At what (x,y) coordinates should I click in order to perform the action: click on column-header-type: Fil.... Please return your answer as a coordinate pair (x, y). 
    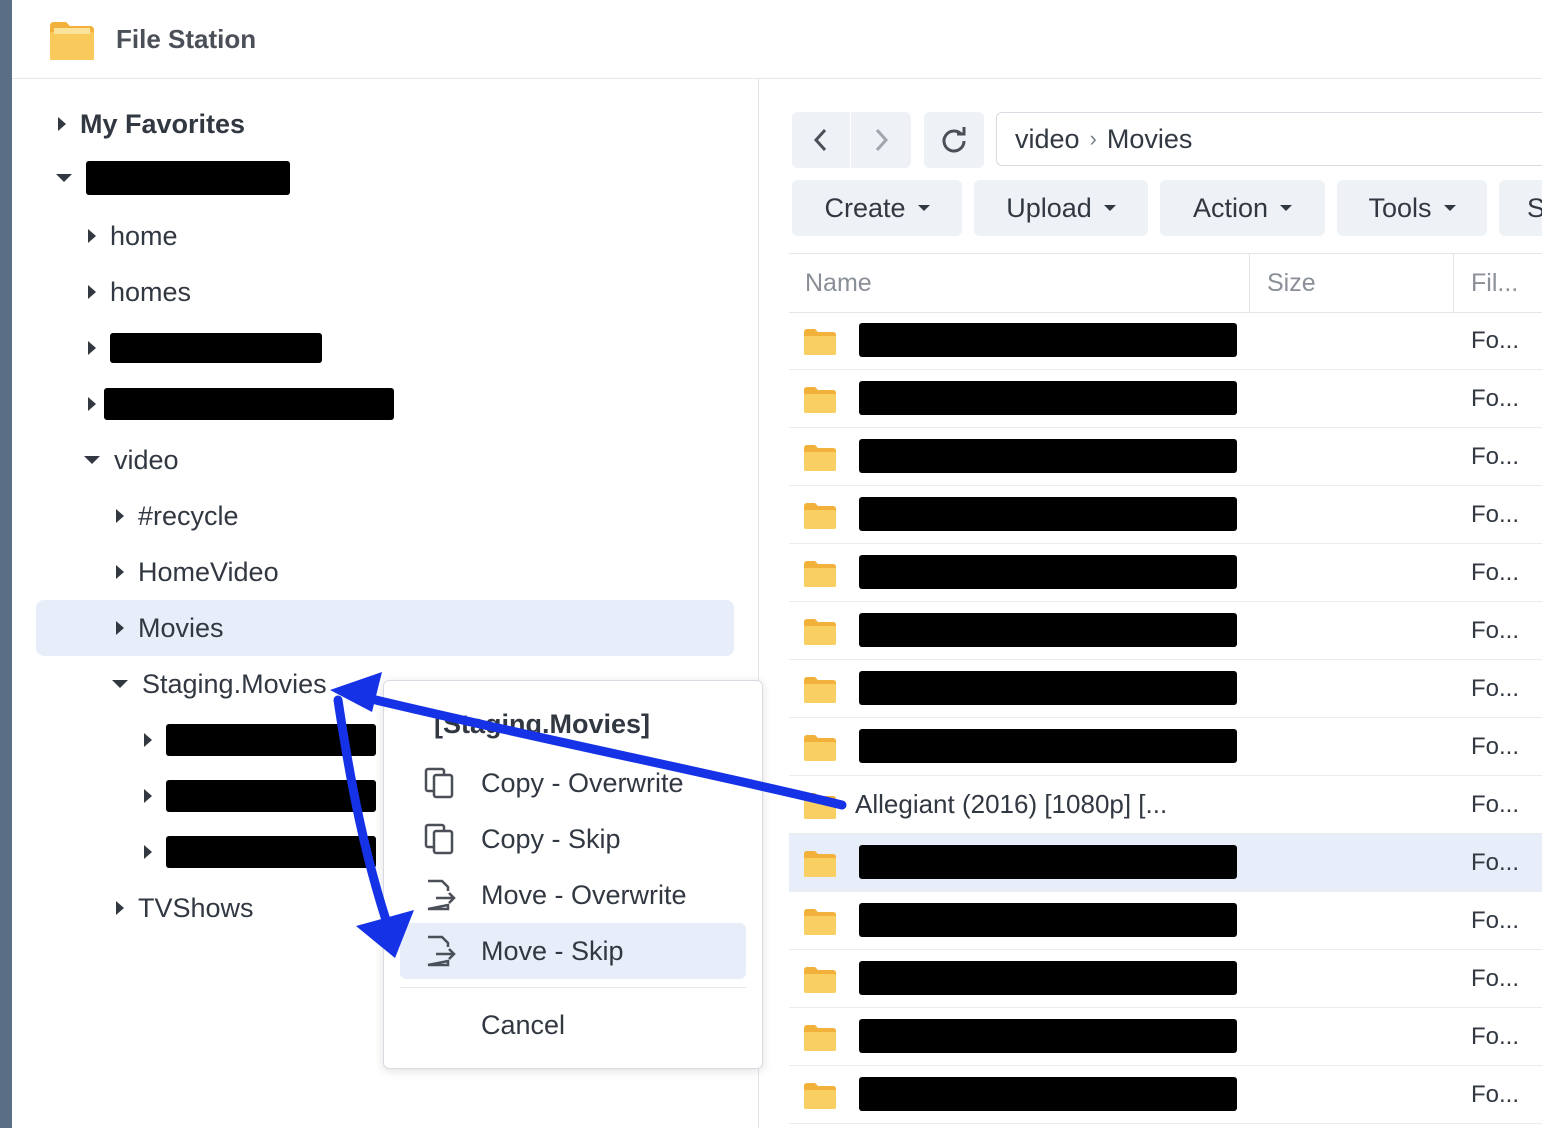
    Looking at the image, I should click on (1494, 283).